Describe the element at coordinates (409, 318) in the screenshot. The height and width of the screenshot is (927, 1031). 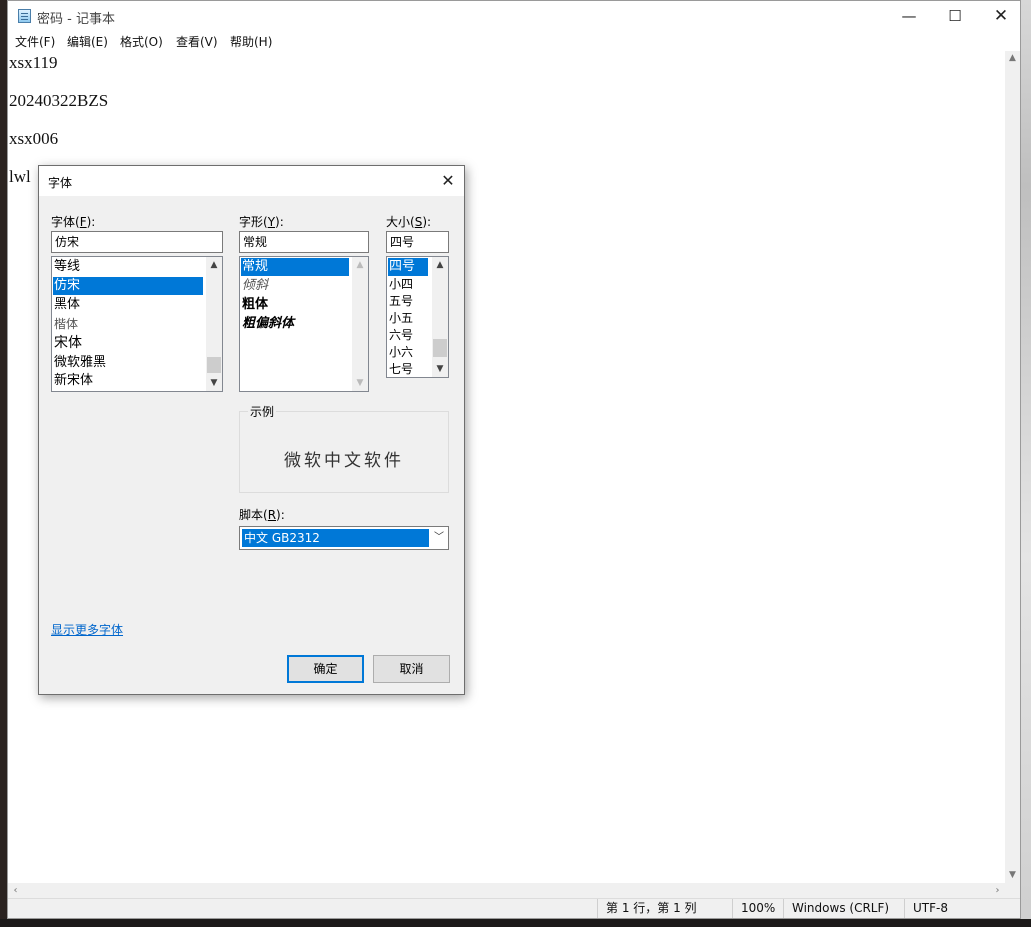
I see `size-option: 小五` at that location.